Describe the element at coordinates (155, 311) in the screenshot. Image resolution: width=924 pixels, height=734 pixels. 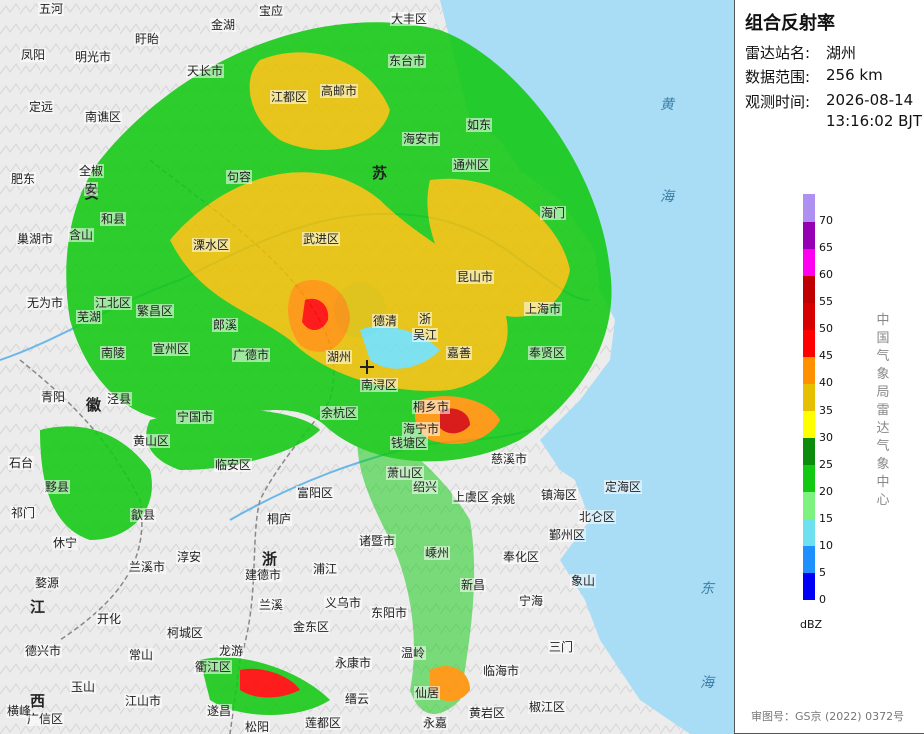
I see `place-label: 繁昌区` at that location.